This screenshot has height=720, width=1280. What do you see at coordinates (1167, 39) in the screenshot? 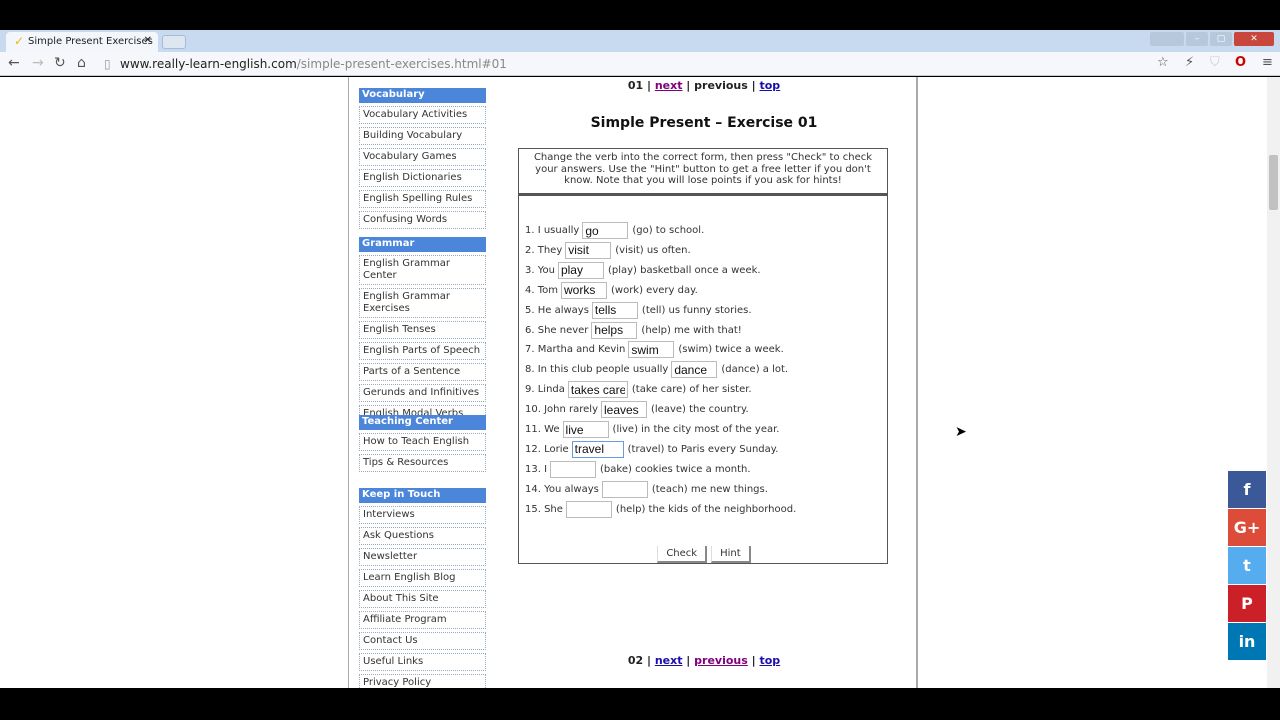
I see `profile-button` at bounding box center [1167, 39].